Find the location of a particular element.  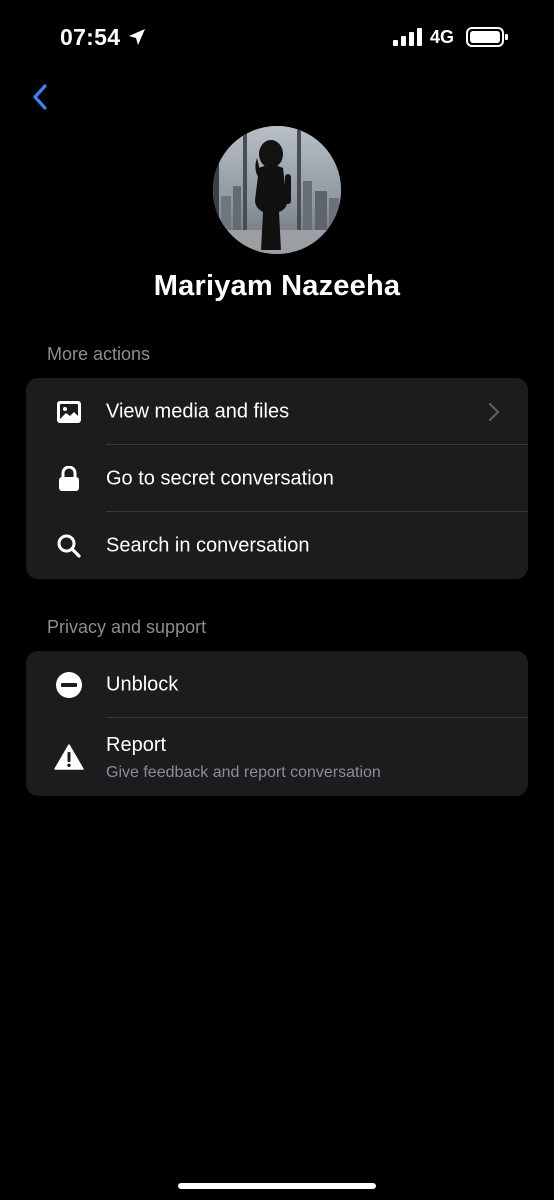

avatar-photo is located at coordinates (277, 190).